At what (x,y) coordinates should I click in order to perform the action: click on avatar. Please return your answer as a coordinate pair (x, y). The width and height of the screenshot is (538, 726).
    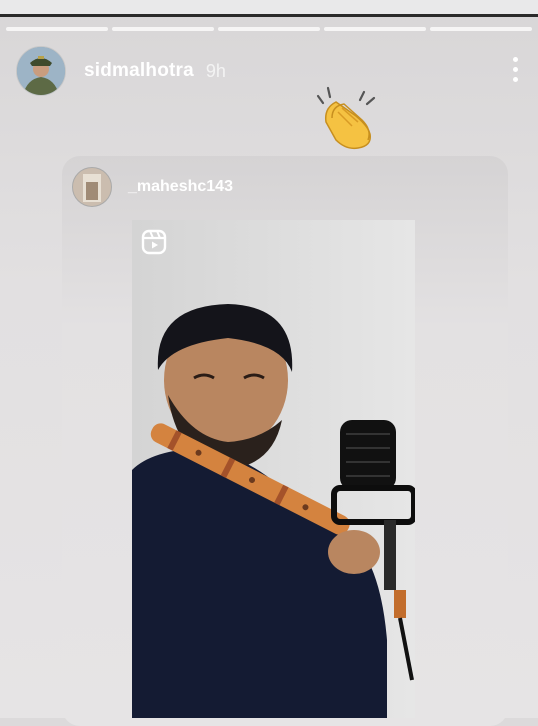
    Looking at the image, I should click on (41, 71).